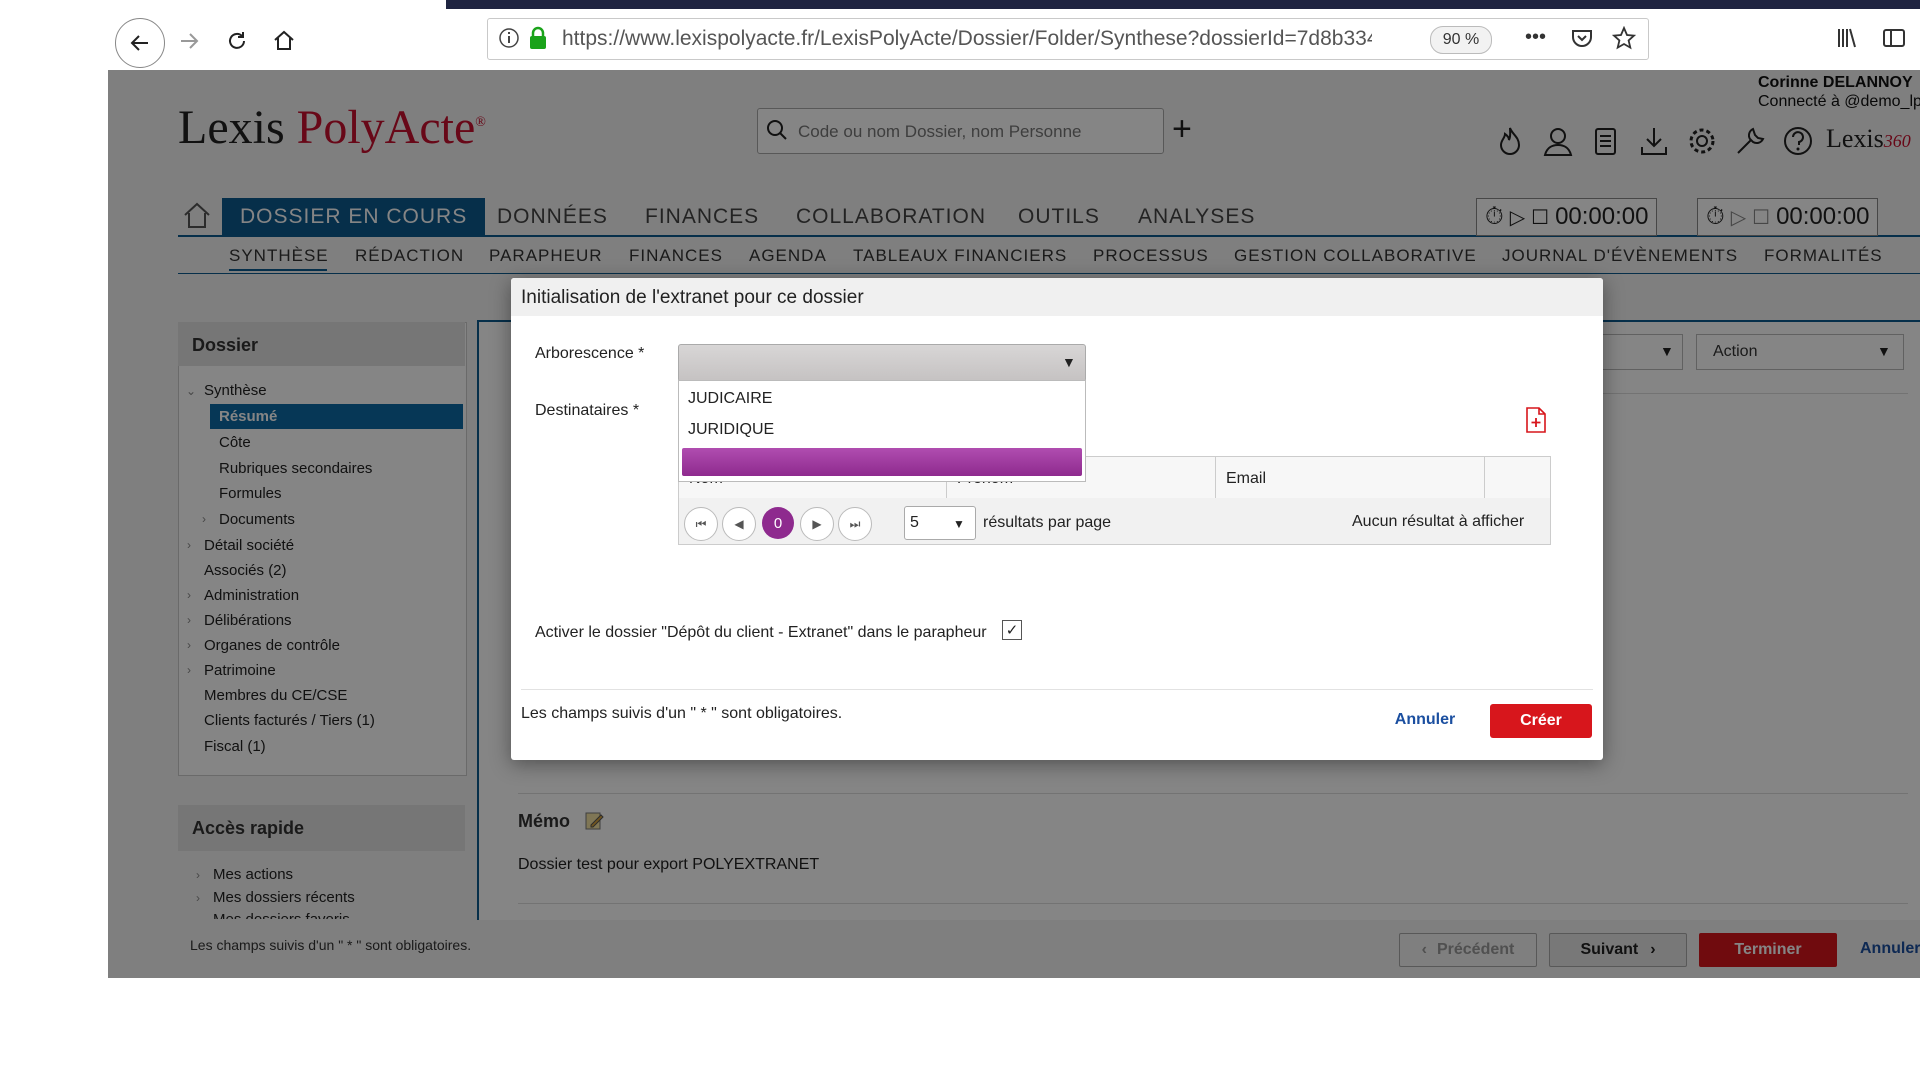 The height and width of the screenshot is (1080, 1920). What do you see at coordinates (509, 38) in the screenshot?
I see `site-info-icon` at bounding box center [509, 38].